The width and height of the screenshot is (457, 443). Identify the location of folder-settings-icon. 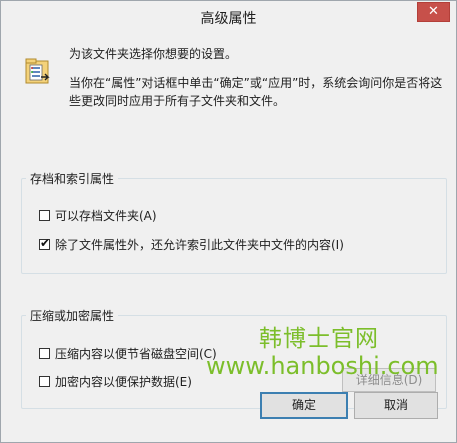
(37, 71).